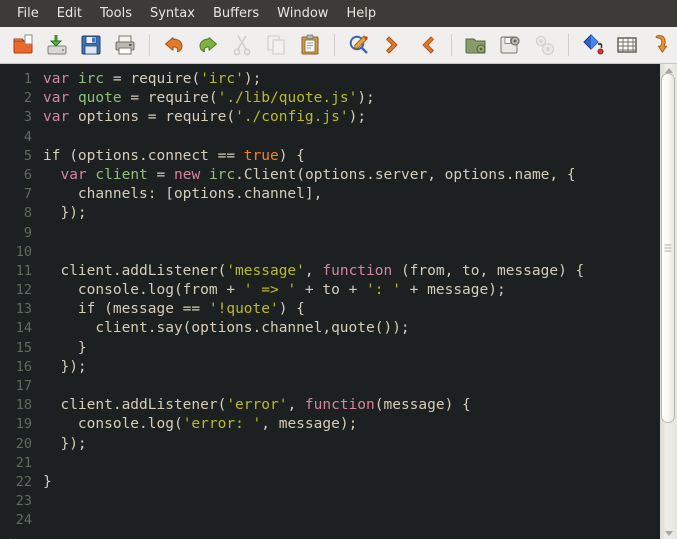 The width and height of the screenshot is (677, 539). Describe the element at coordinates (329, 367) in the screenshot. I see `code-line: 16 });` at that location.